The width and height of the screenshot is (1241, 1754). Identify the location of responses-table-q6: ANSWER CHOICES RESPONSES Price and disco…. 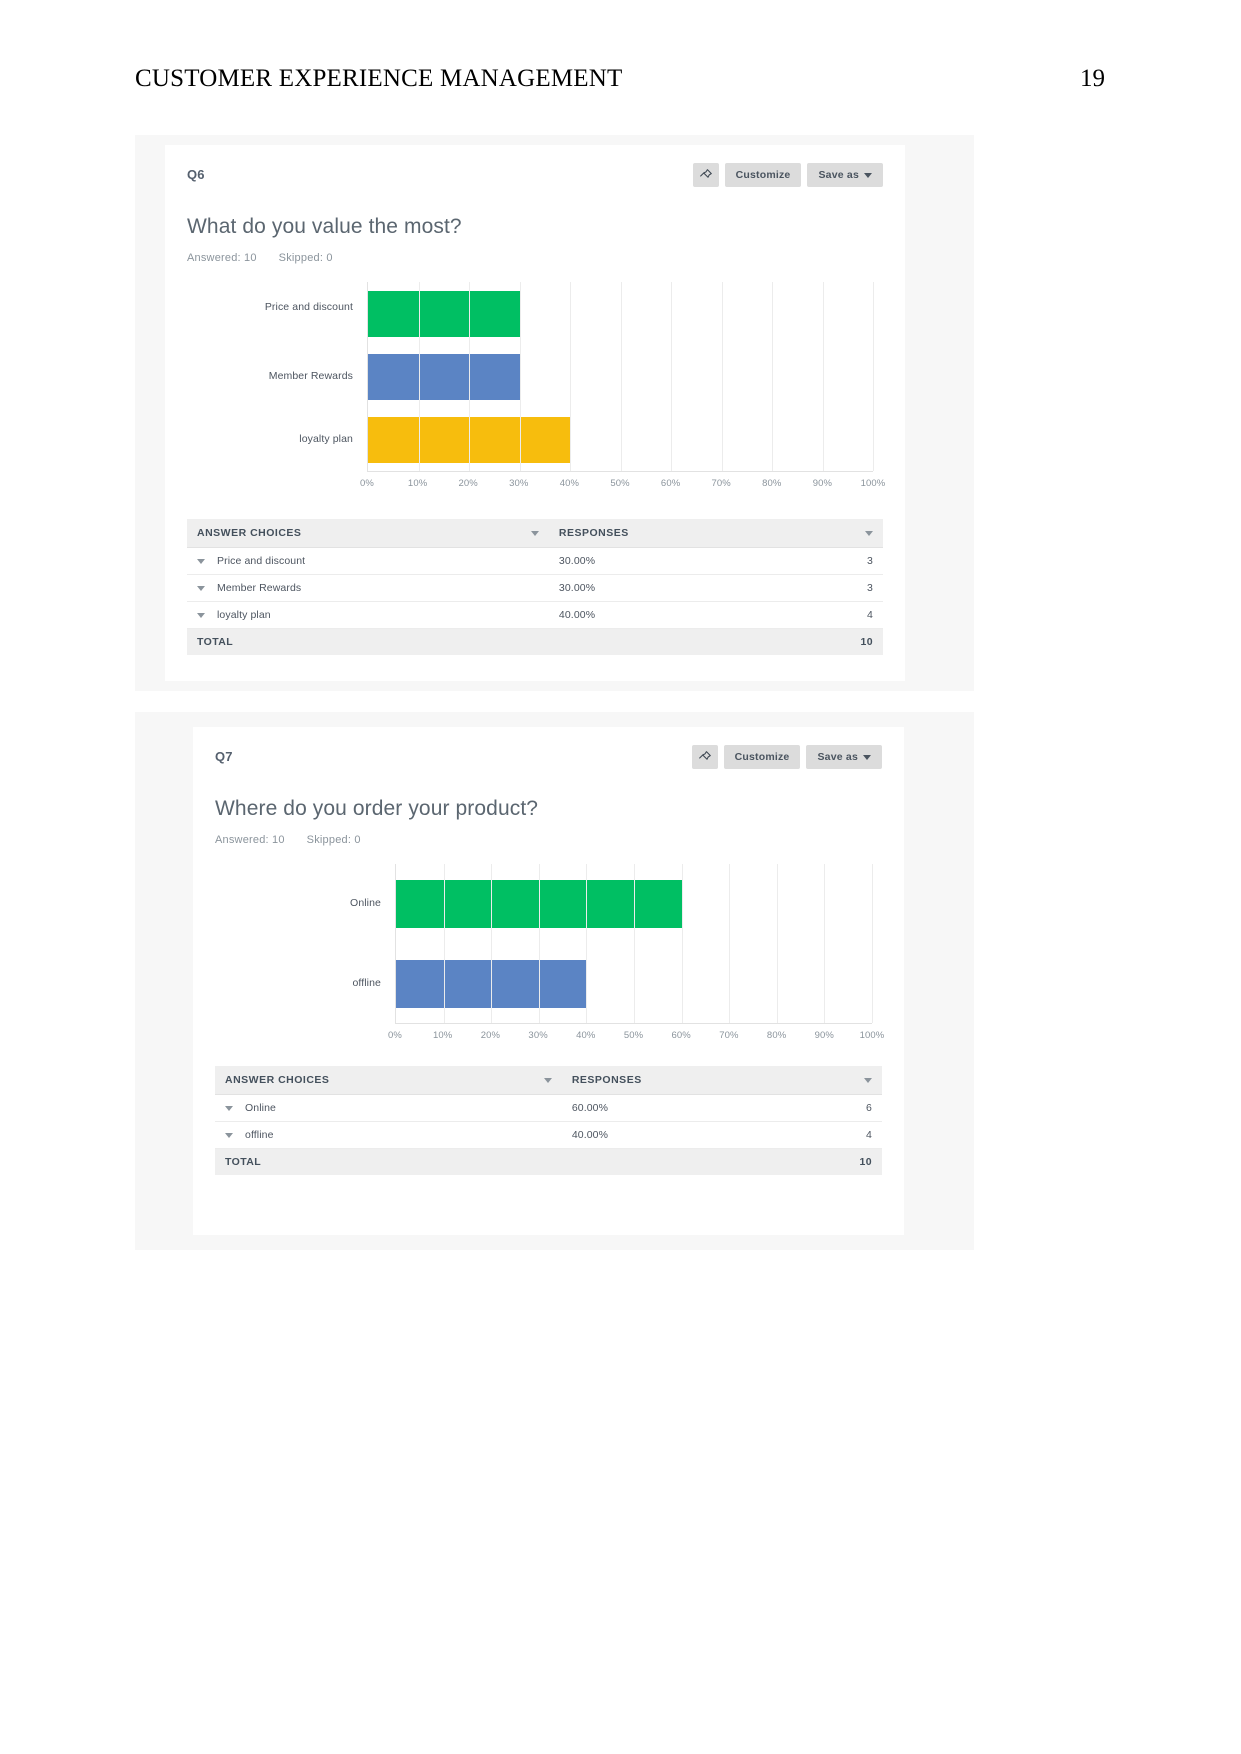
(535, 587).